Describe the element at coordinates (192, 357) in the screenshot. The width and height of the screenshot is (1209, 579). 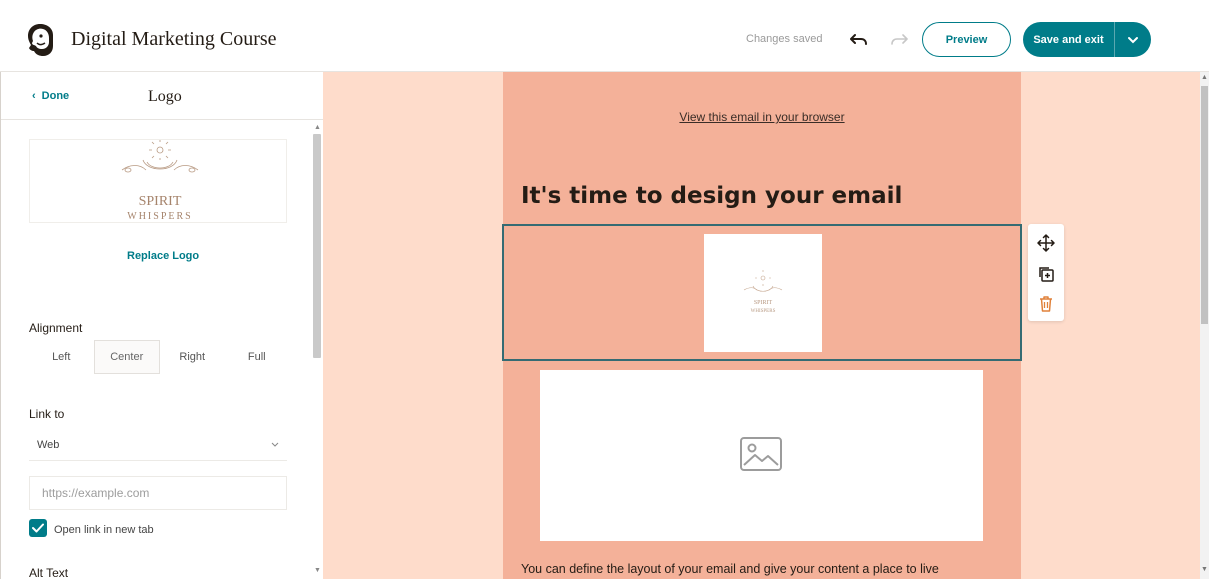
I see `align-right-option: Right` at that location.